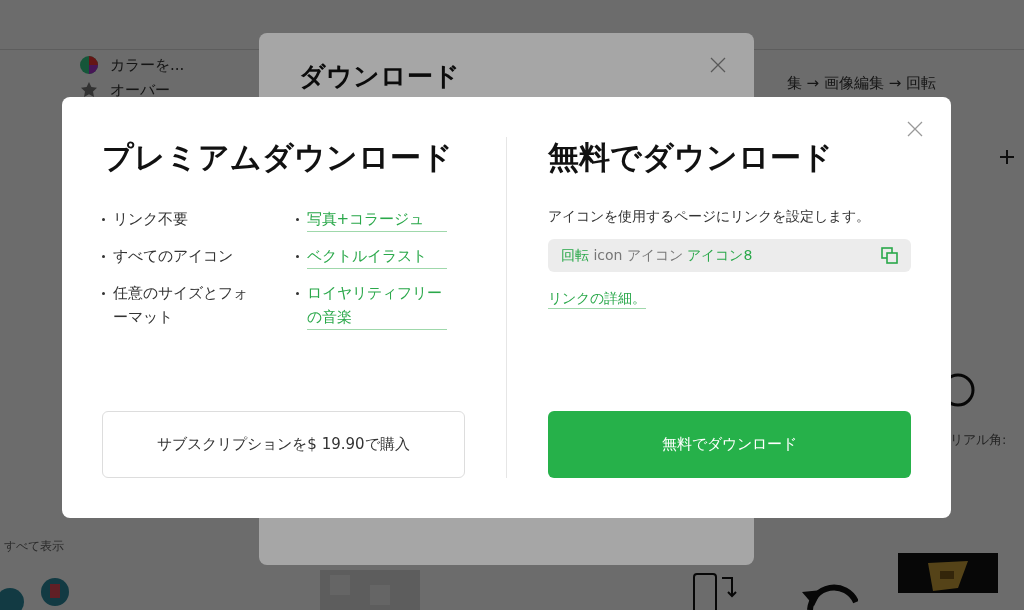 This screenshot has height=610, width=1024. Describe the element at coordinates (379, 76) in the screenshot. I see `back-dialog-title: ダウンロード` at that location.